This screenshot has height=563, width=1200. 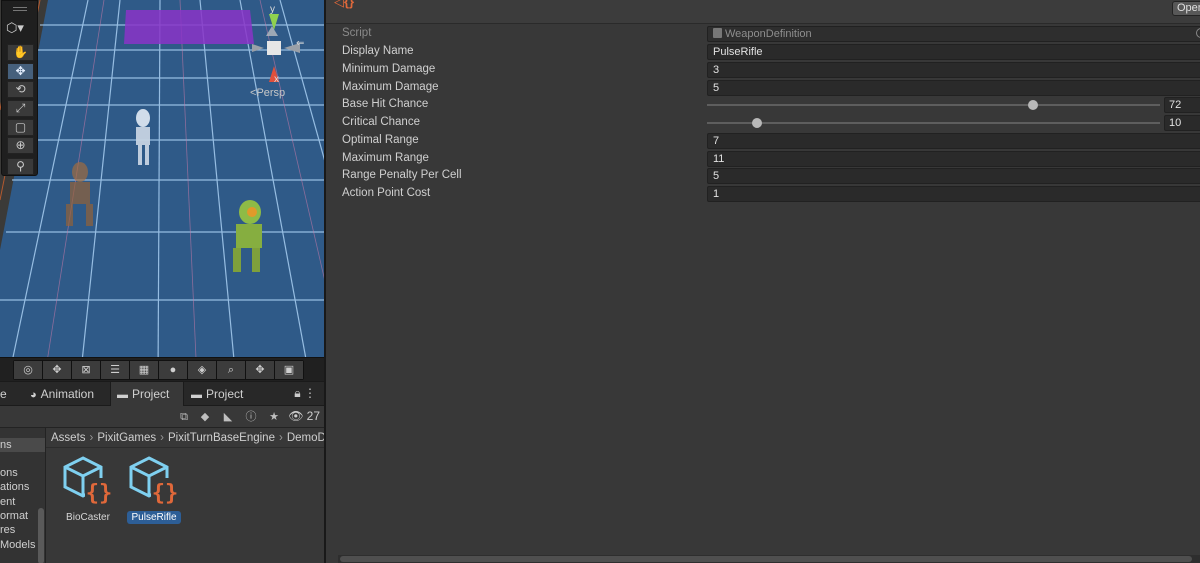 I want to click on persp-label: <Persp, so click(x=267, y=93).